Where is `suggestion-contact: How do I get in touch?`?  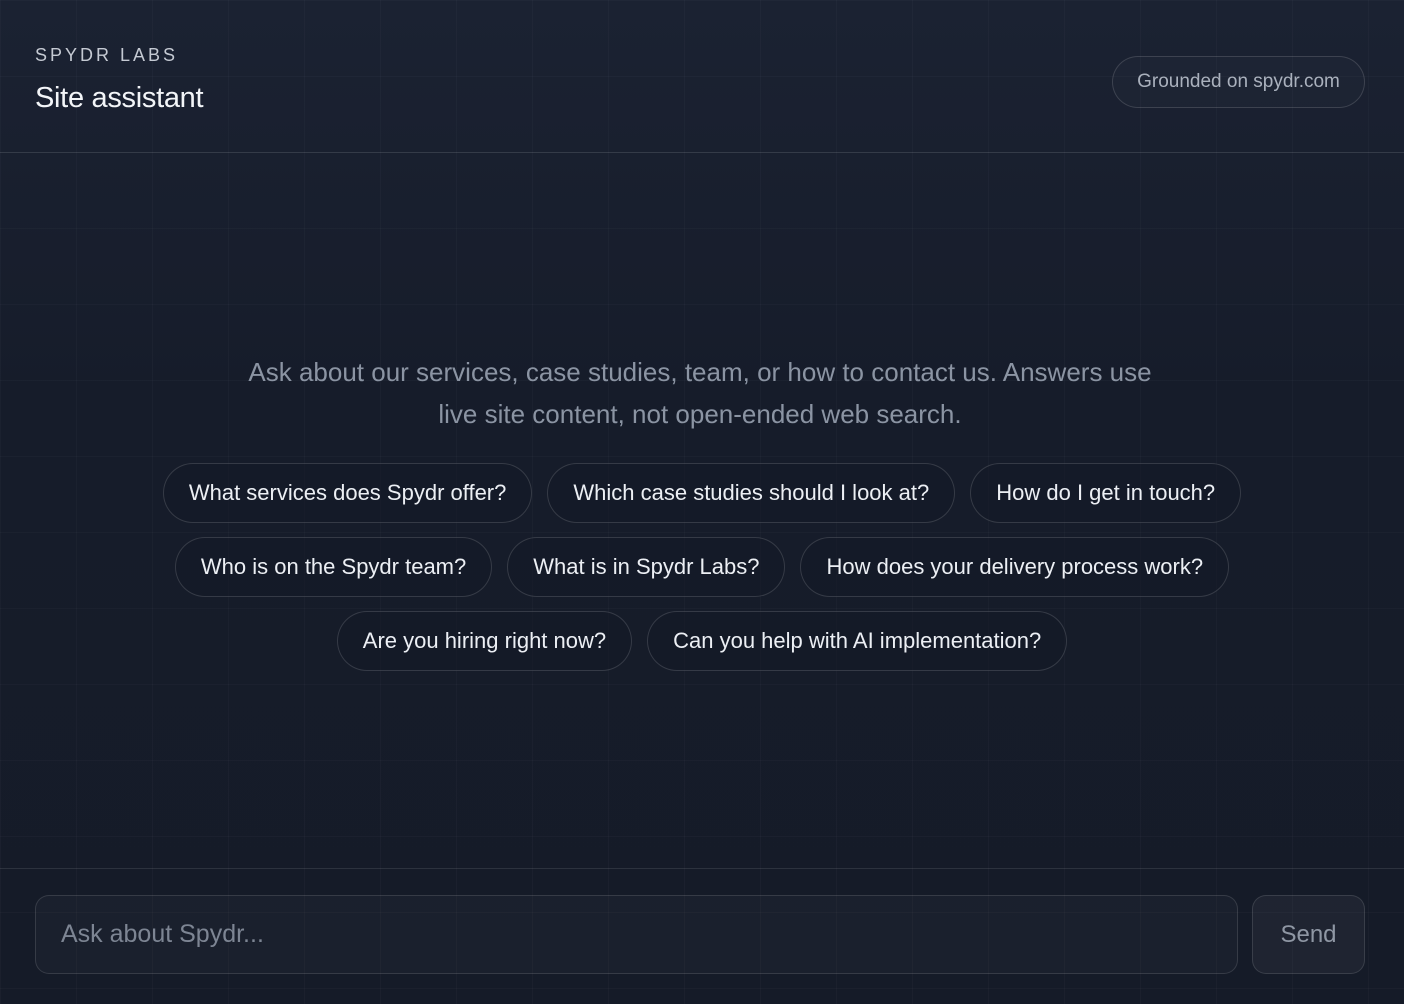
suggestion-contact: How do I get in touch? is located at coordinates (1106, 493).